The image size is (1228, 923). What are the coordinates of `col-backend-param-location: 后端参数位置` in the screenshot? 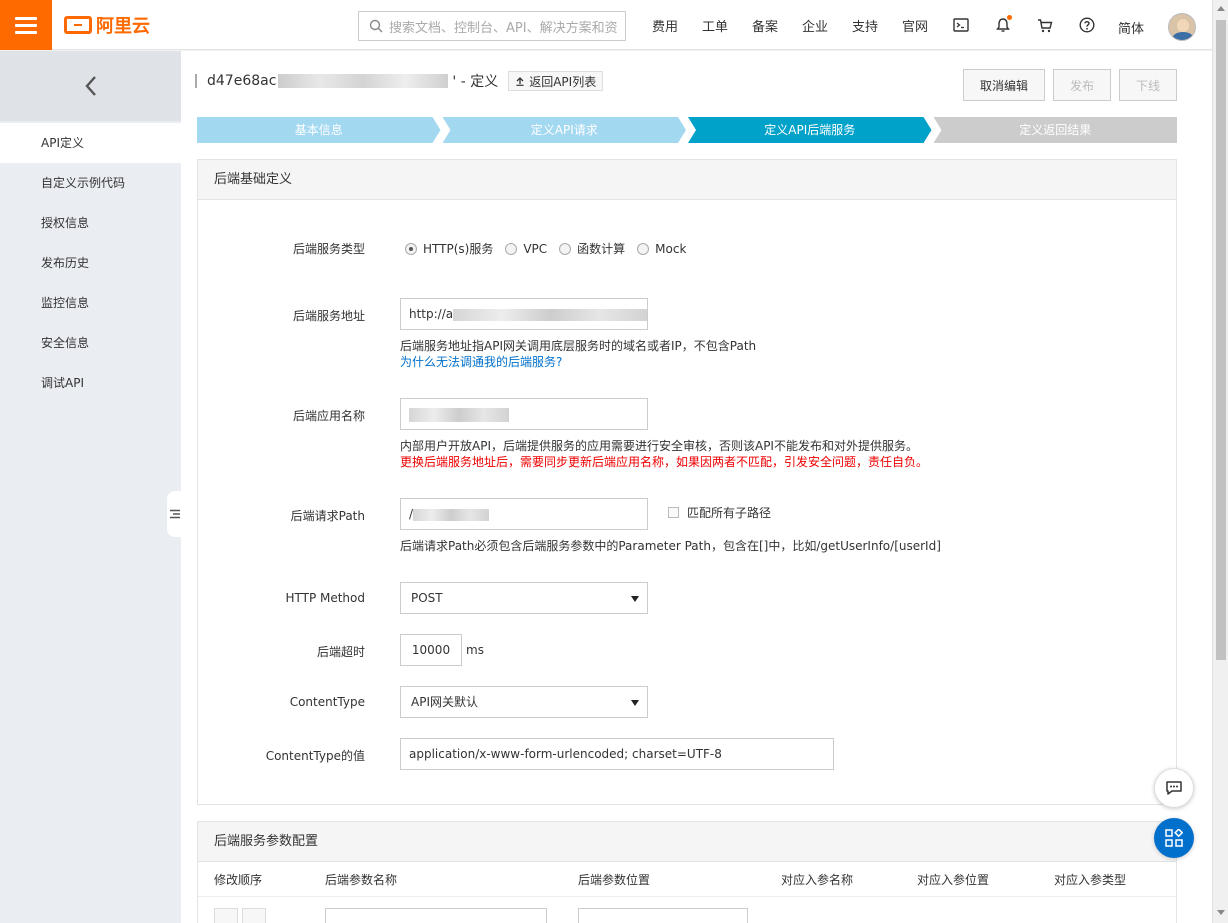 It's located at (614, 880).